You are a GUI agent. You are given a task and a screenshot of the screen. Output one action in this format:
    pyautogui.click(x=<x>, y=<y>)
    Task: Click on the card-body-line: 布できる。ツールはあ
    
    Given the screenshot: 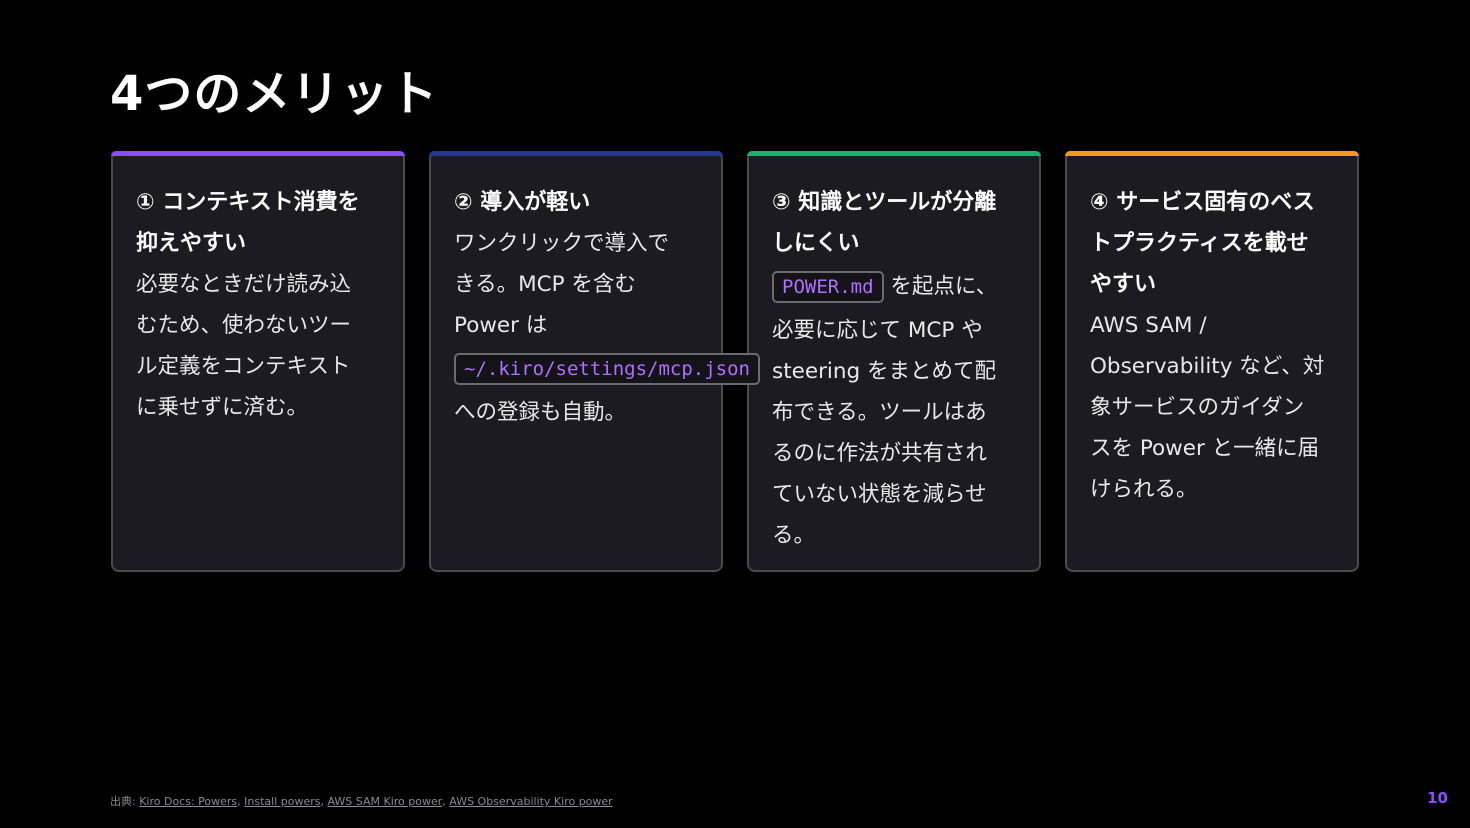 What is the action you would take?
    pyautogui.click(x=879, y=412)
    